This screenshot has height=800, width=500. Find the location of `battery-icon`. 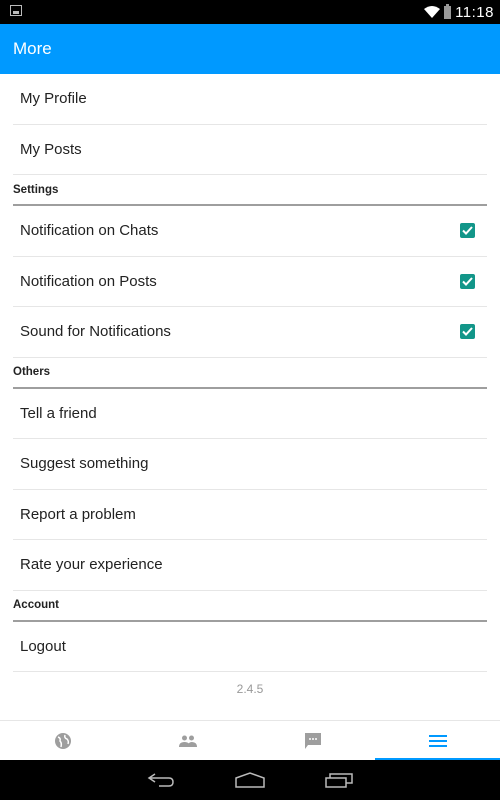

battery-icon is located at coordinates (448, 11).